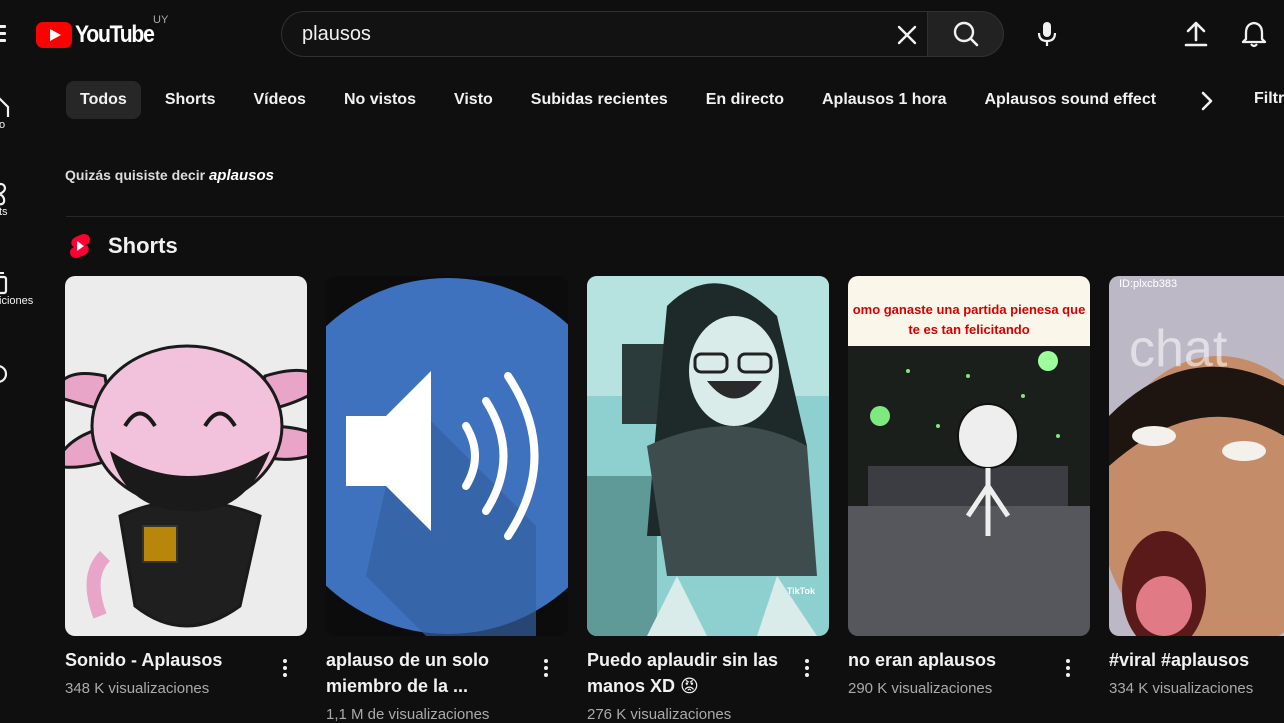 The height and width of the screenshot is (723, 1284). What do you see at coordinates (473, 100) in the screenshot?
I see `chip-visto: Visto` at bounding box center [473, 100].